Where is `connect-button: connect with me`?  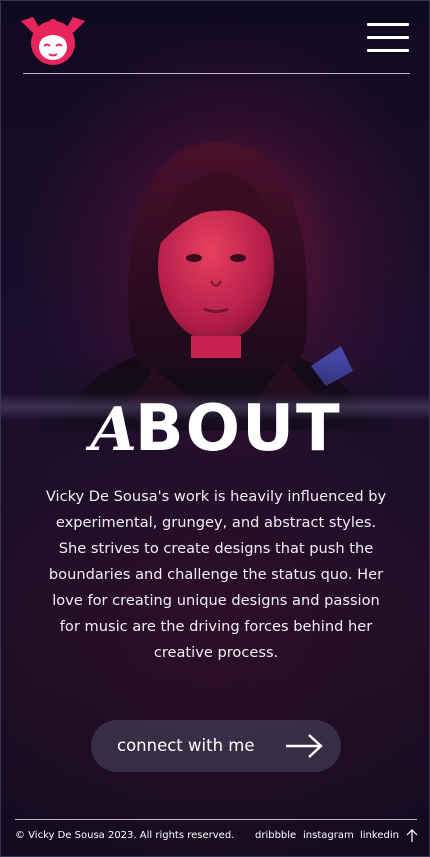 connect-button: connect with me is located at coordinates (216, 746).